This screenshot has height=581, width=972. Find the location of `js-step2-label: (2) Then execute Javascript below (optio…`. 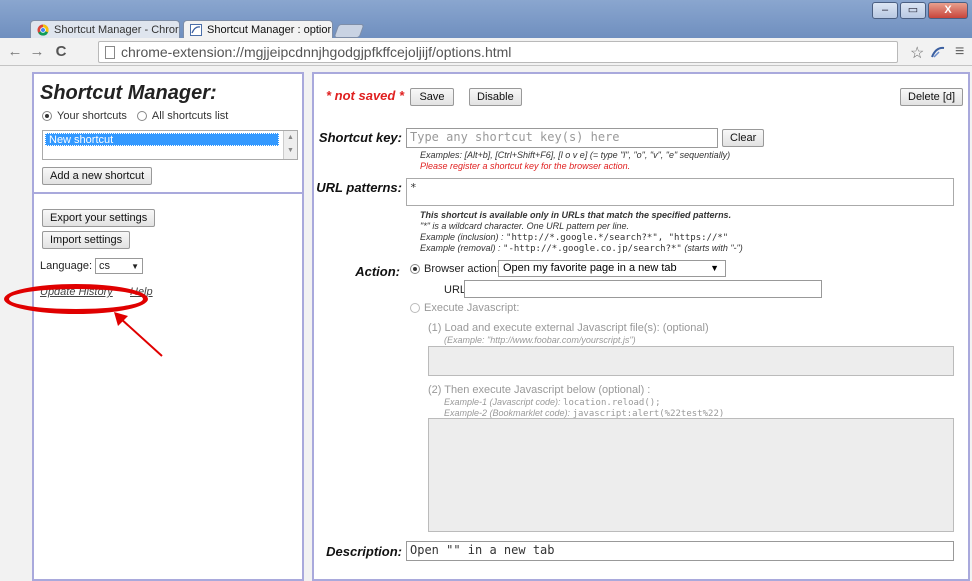

js-step2-label: (2) Then execute Javascript below (optio… is located at coordinates (539, 390).